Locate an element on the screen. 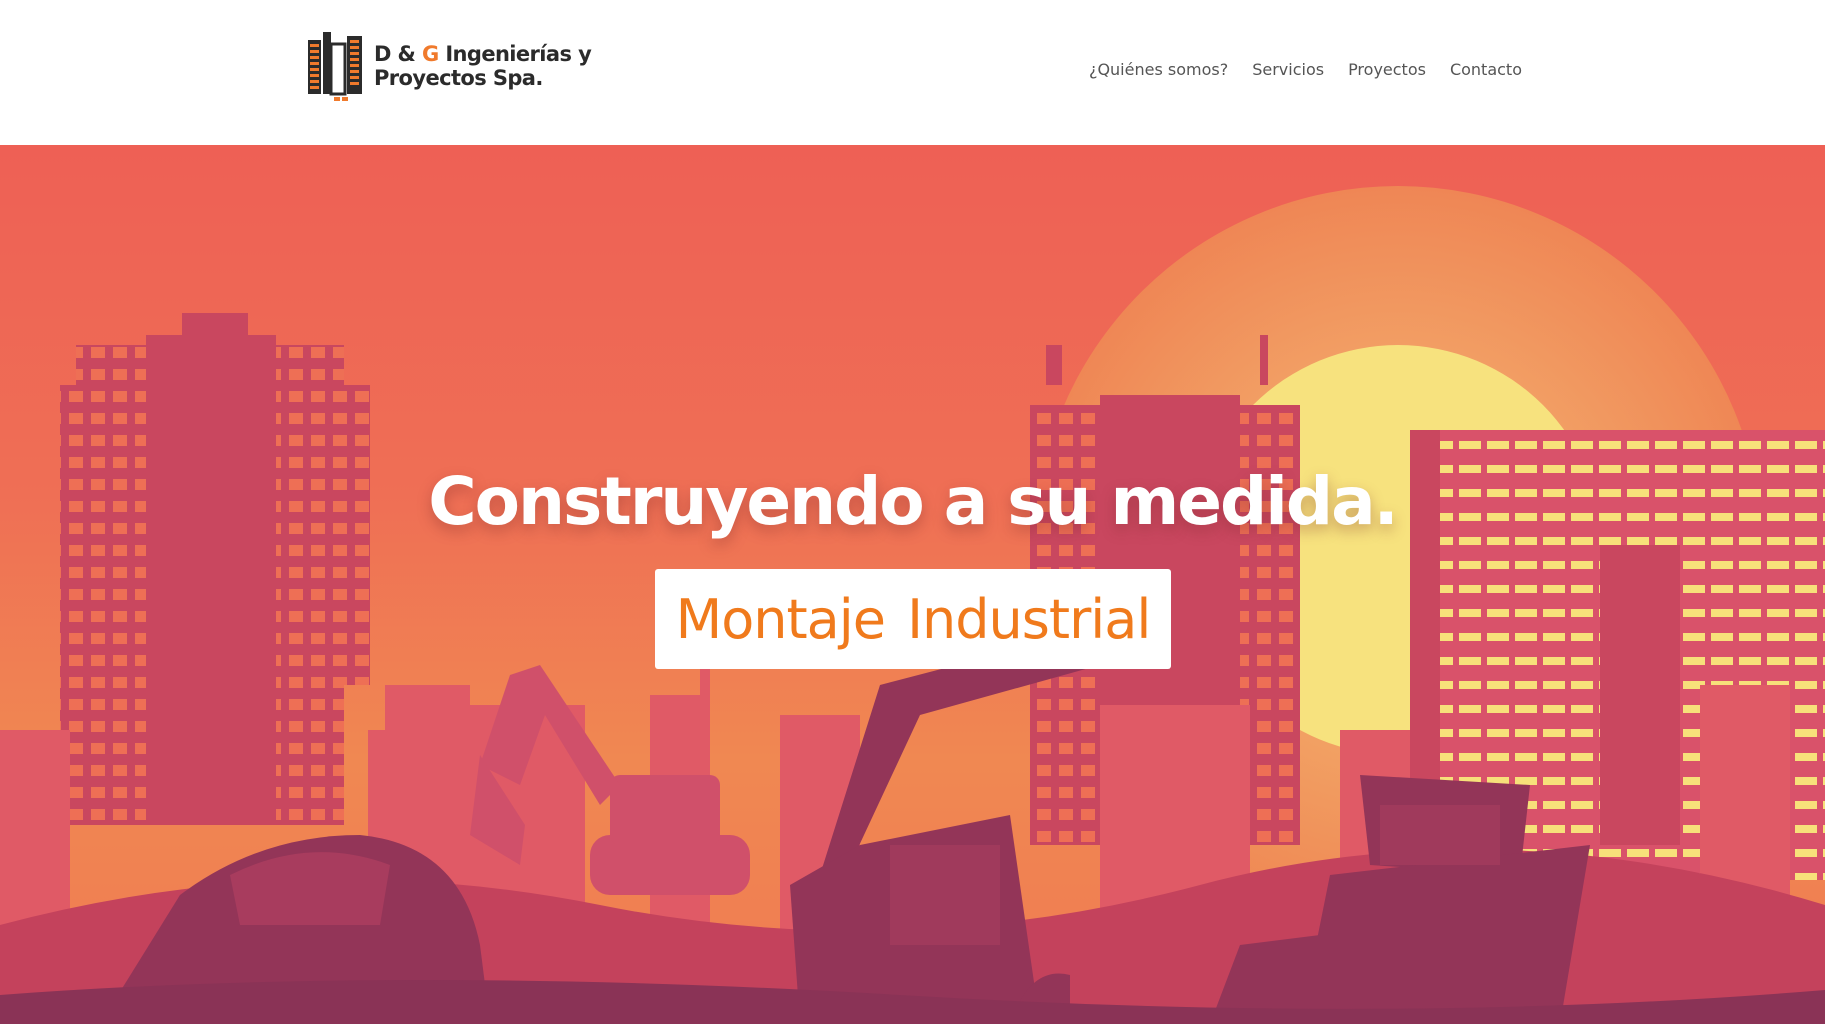 This screenshot has width=1825, height=1024. logo-text: D & G Ingenierías y Proyectos Spa. is located at coordinates (483, 66).